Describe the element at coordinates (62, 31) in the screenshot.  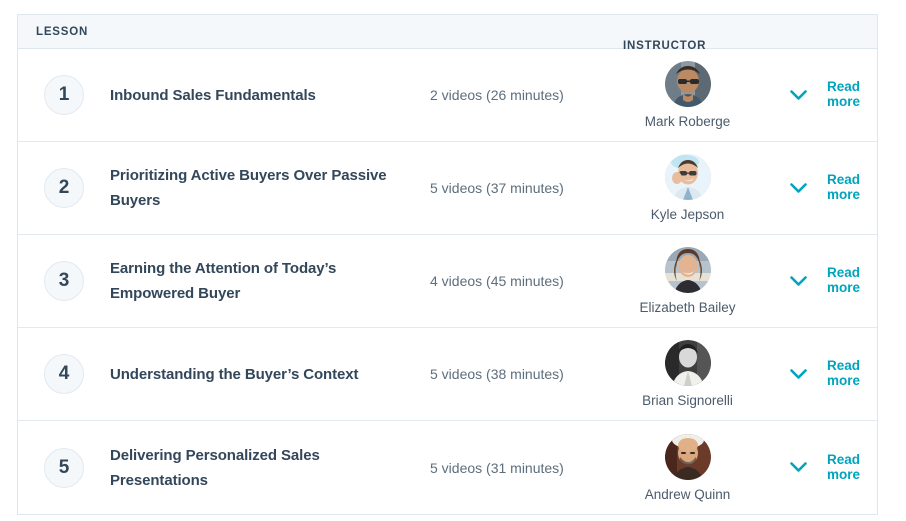
I see `column-header-lesson: LESSON` at that location.